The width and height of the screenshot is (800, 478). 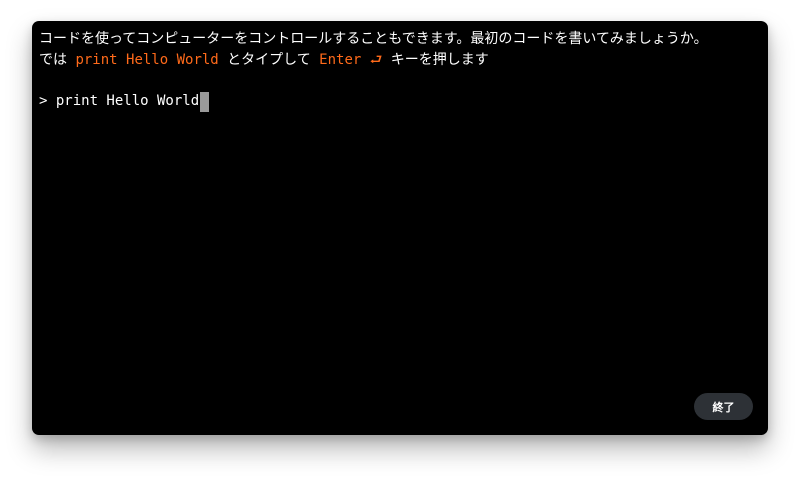 What do you see at coordinates (205, 101) in the screenshot?
I see `text-cursor` at bounding box center [205, 101].